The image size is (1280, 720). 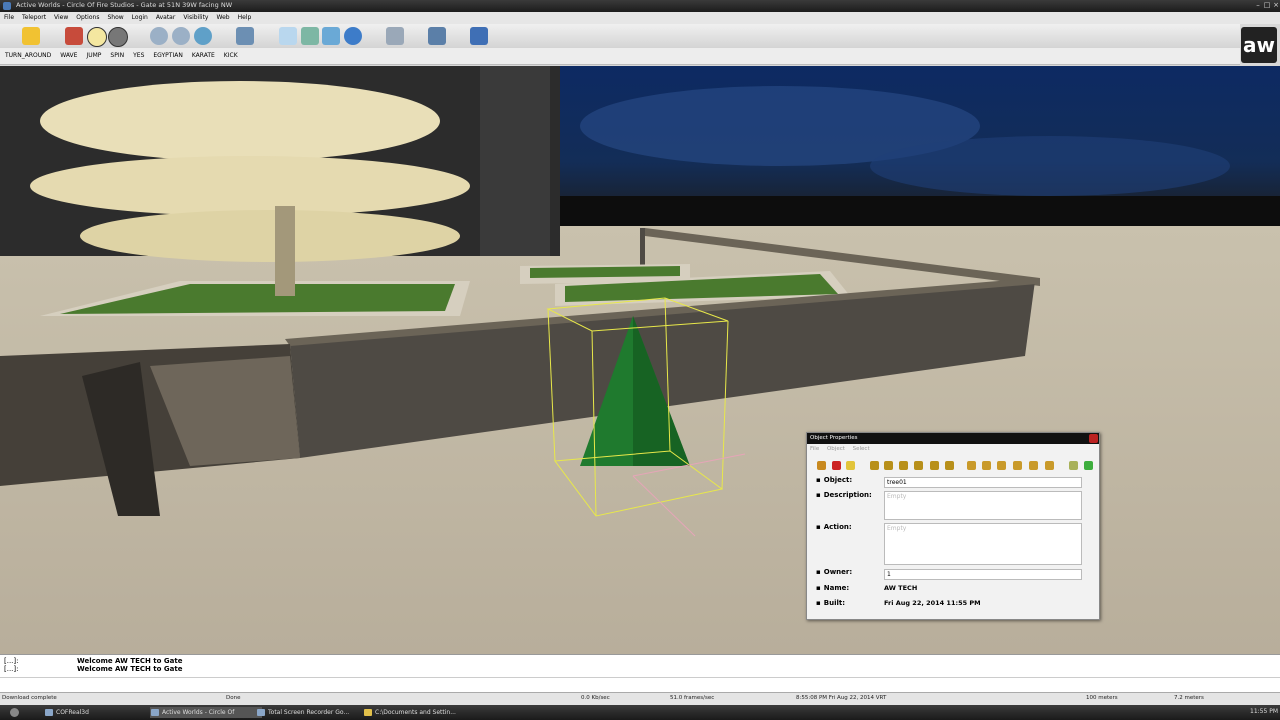 I want to click on move-west-icon, so click(x=903, y=465).